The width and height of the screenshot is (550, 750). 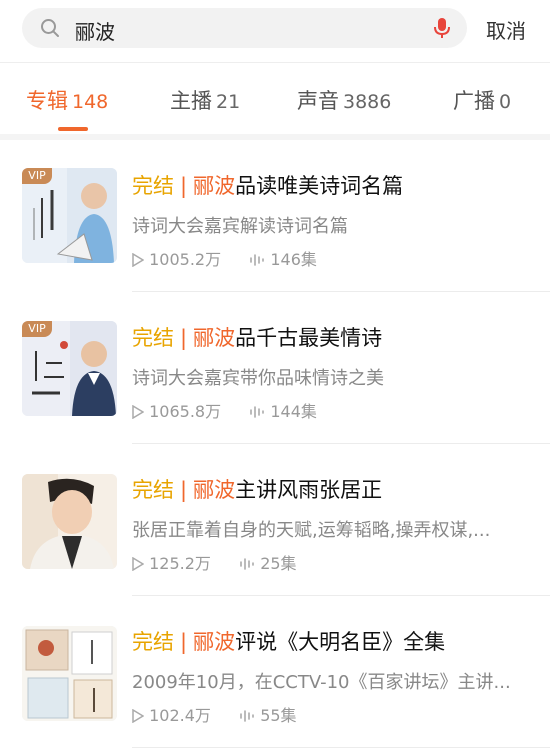 I want to click on album-title: 完结 | 郦波品读唯美诗词名篇, so click(x=267, y=185).